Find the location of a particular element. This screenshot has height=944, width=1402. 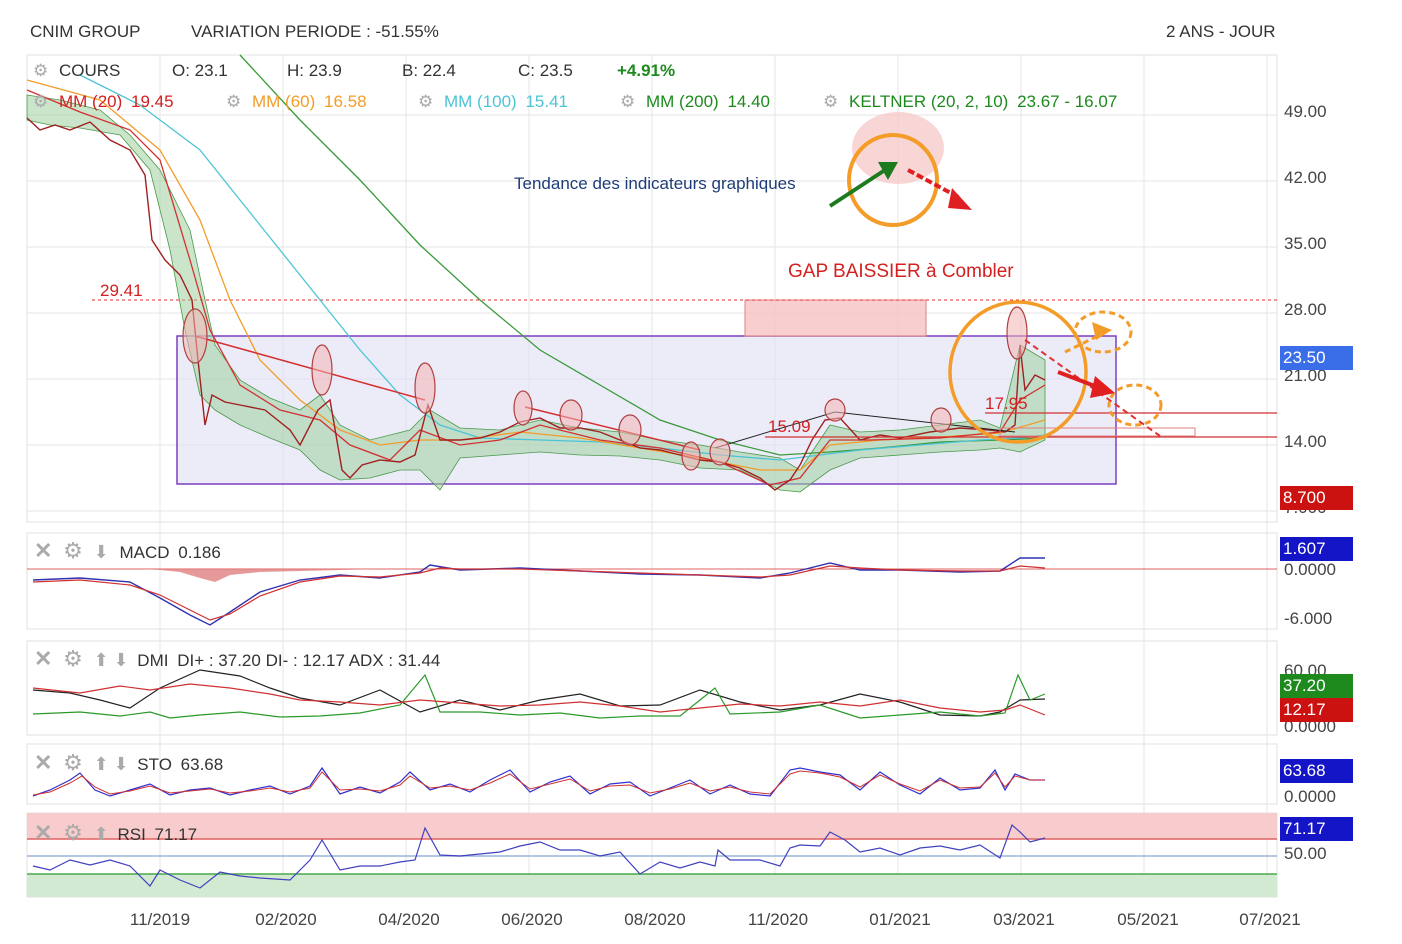

mm60-label: MM (60) is located at coordinates (283, 101).